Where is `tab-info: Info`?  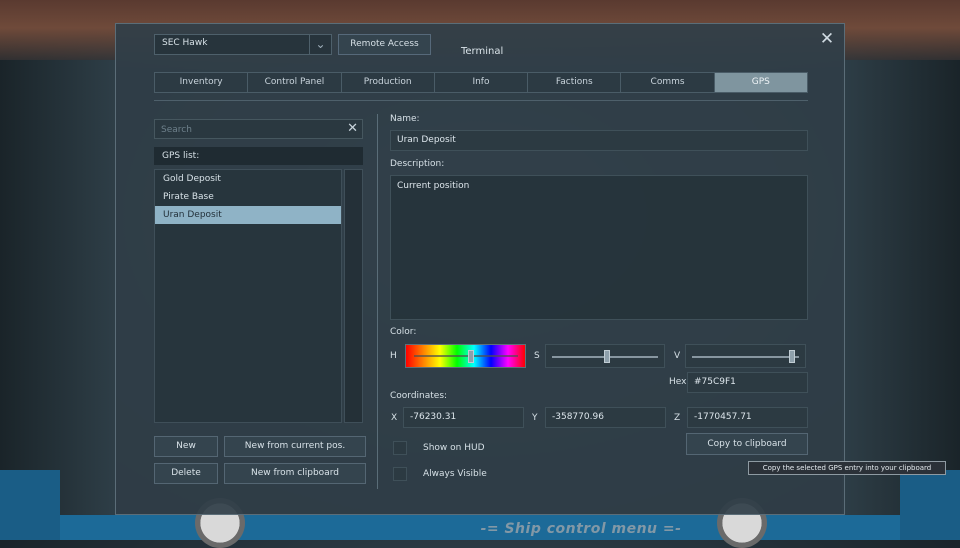
tab-info: Info is located at coordinates (482, 82).